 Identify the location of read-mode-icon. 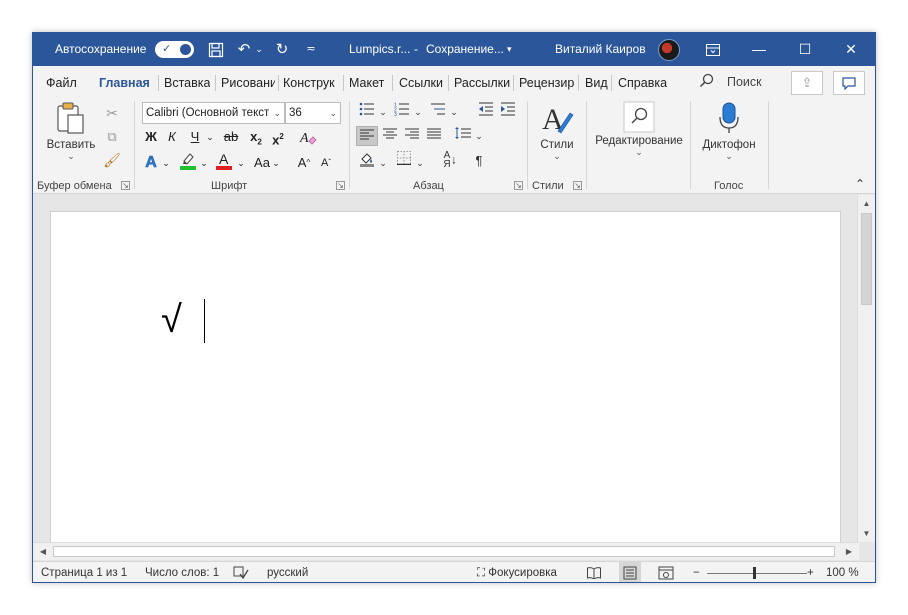
(594, 572).